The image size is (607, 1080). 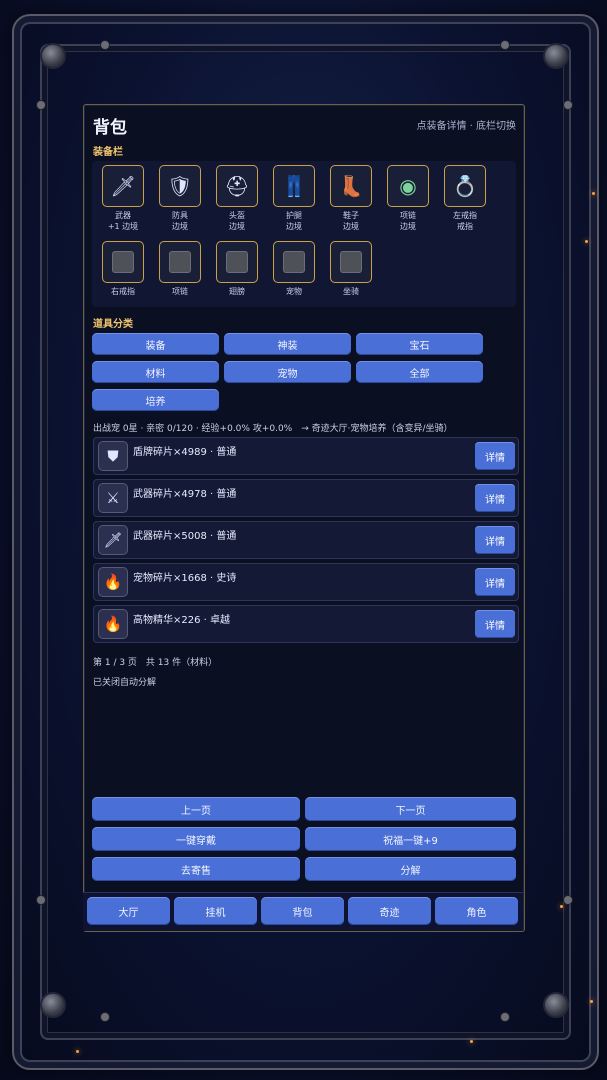 I want to click on equip-slot-helmet: ⛑ 头盔边境, so click(x=237, y=198).